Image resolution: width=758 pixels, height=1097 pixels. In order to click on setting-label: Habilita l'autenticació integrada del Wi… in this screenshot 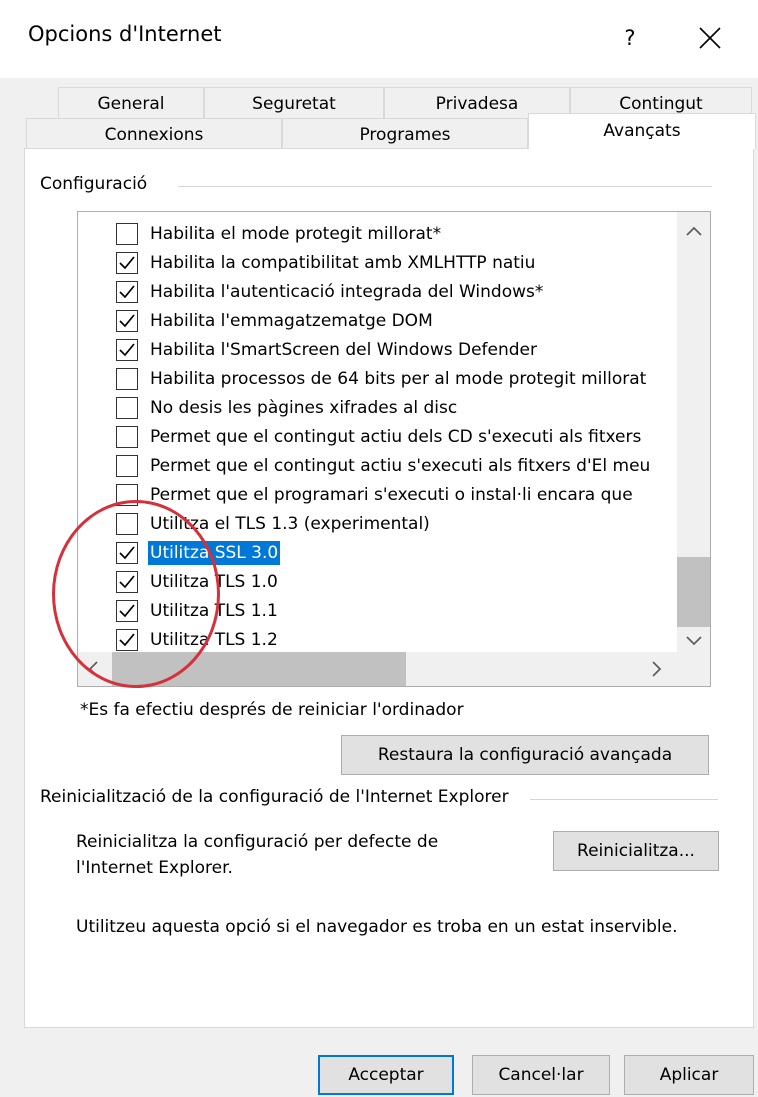, I will do `click(347, 292)`.